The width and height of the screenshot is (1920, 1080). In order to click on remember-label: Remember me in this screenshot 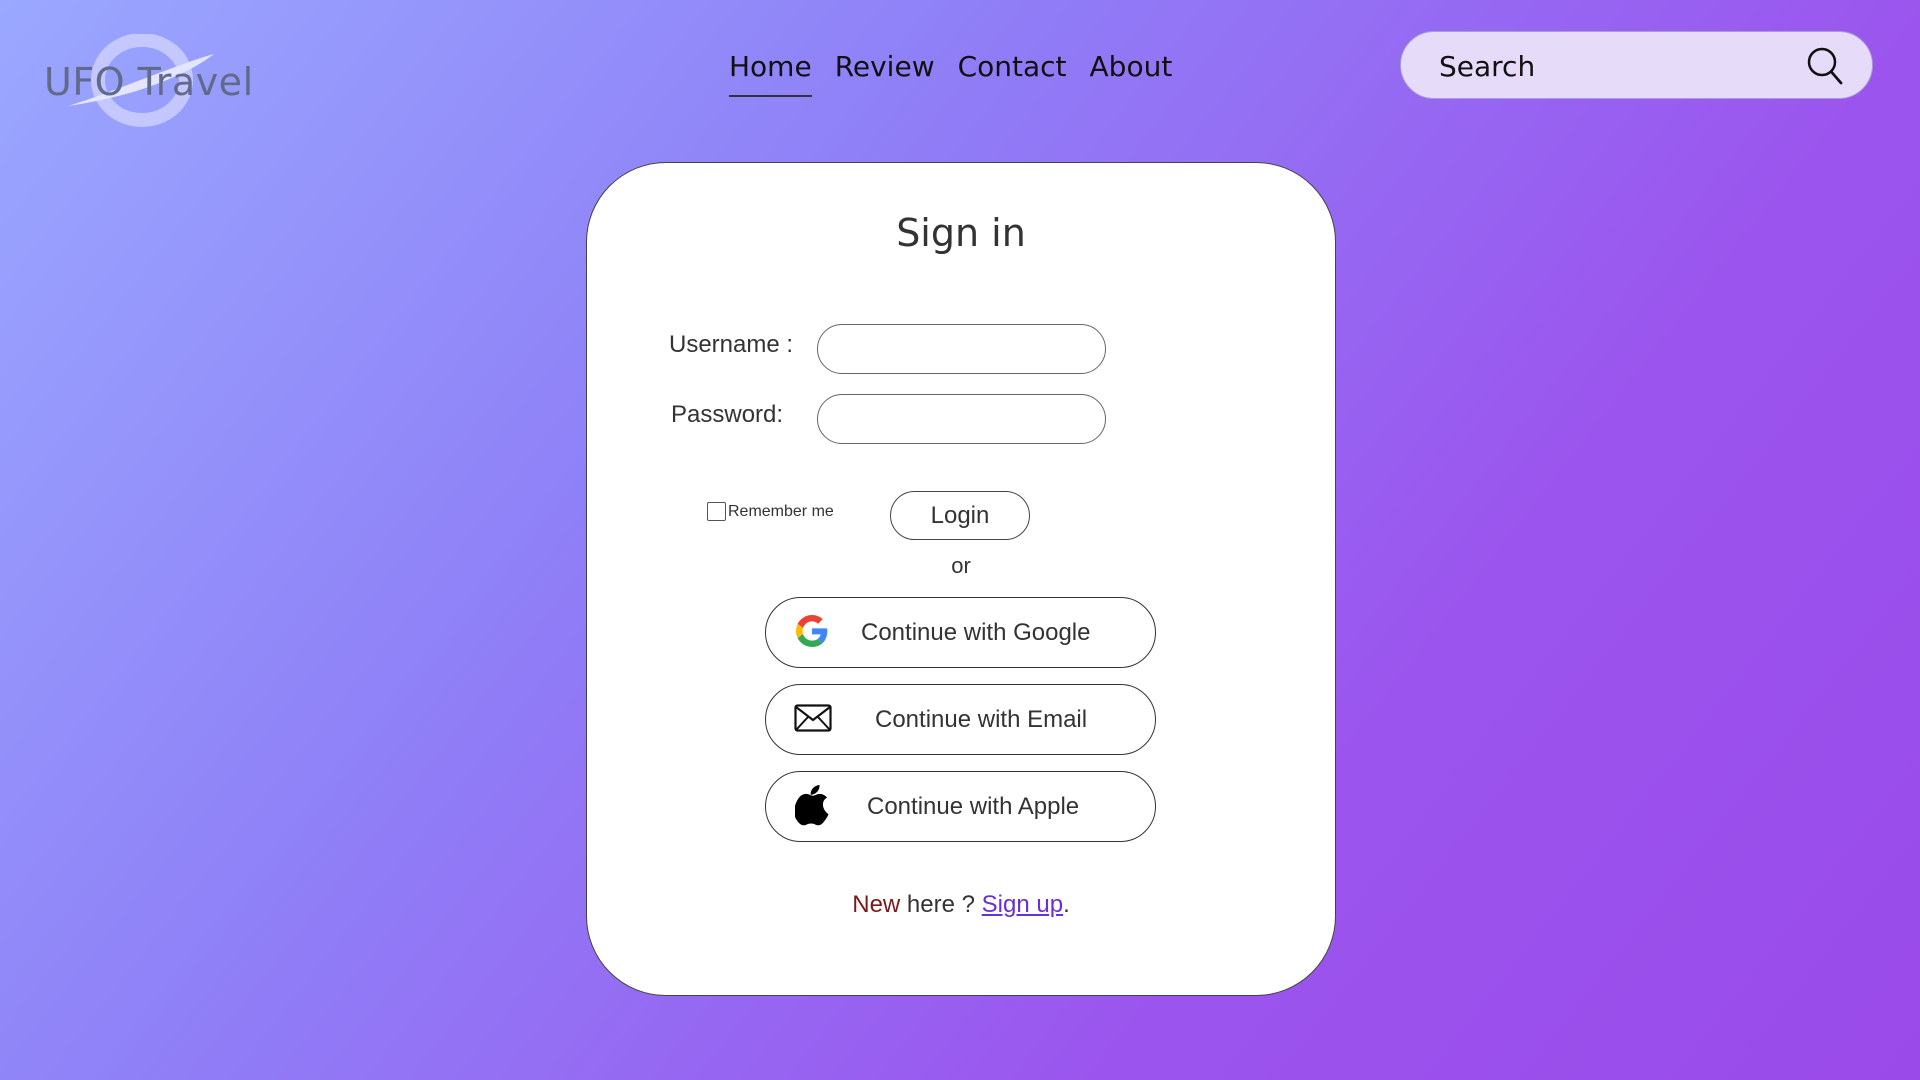, I will do `click(781, 511)`.